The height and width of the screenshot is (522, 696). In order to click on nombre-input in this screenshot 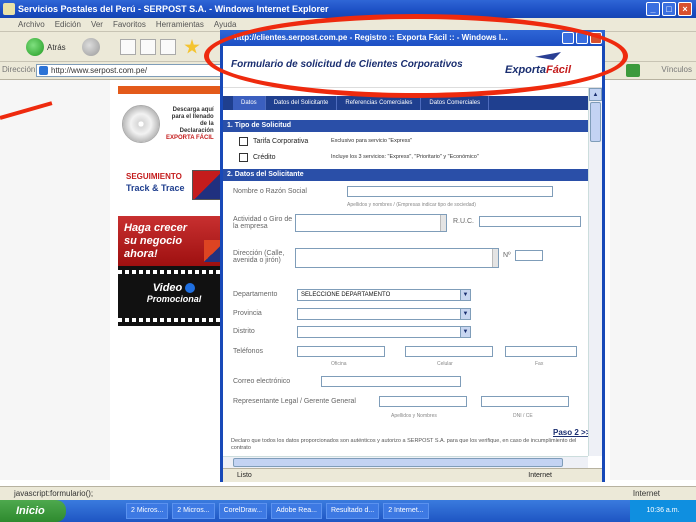, I will do `click(450, 191)`.